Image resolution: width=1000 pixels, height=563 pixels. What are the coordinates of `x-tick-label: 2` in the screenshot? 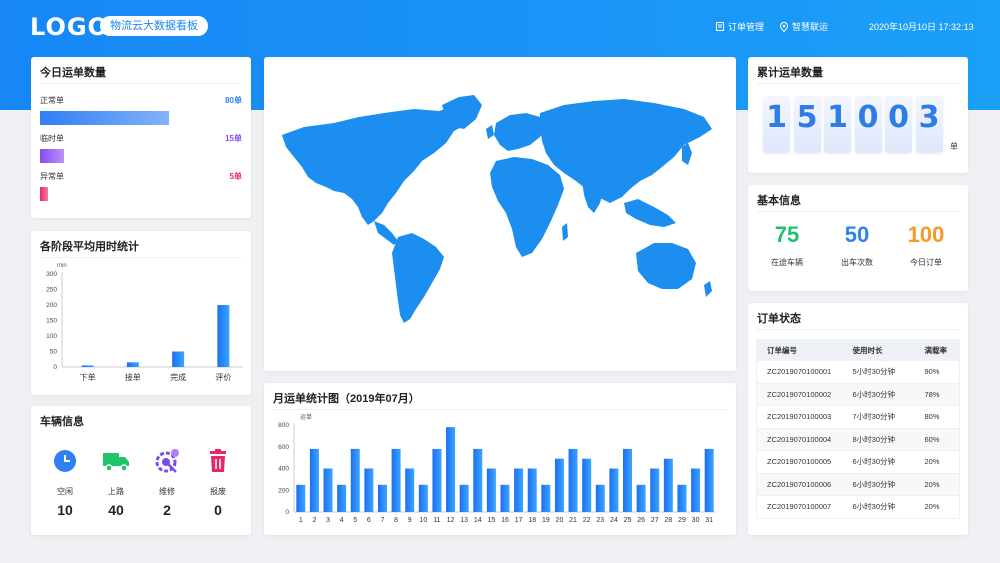 It's located at (314, 520).